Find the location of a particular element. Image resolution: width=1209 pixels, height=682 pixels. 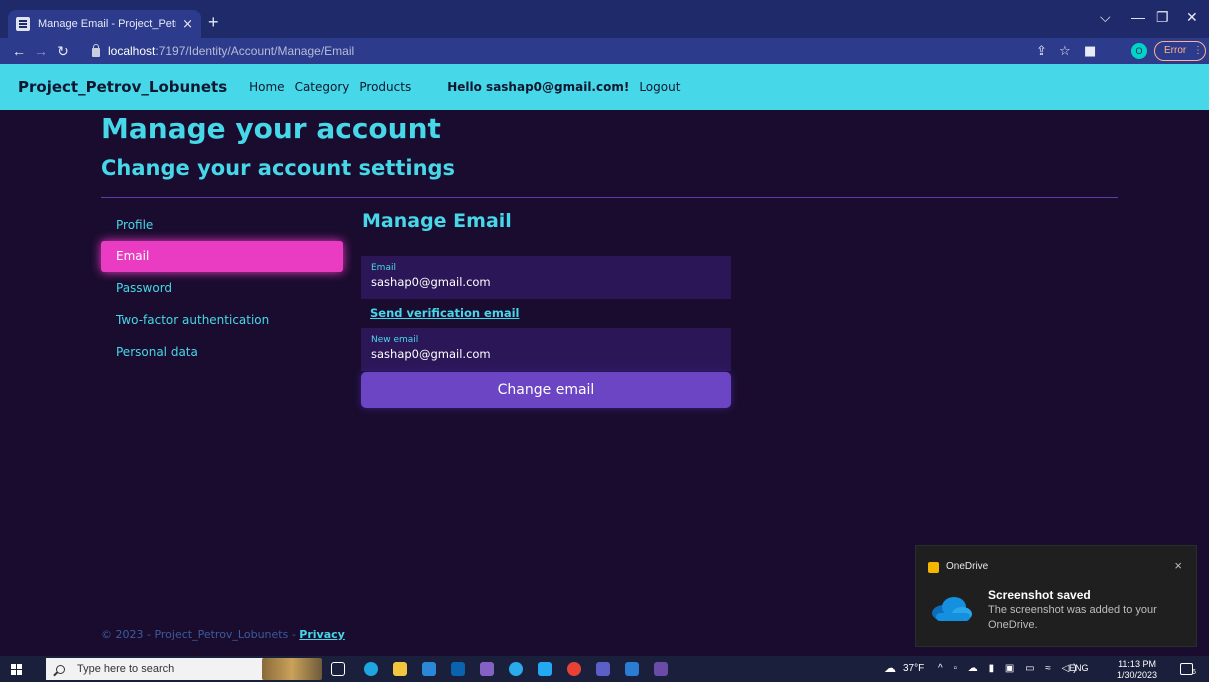

system-tray-icons: ^ ▫ ☁ ▮ ▣ ▭ ≈ ◁) is located at coordinates (1009, 668).